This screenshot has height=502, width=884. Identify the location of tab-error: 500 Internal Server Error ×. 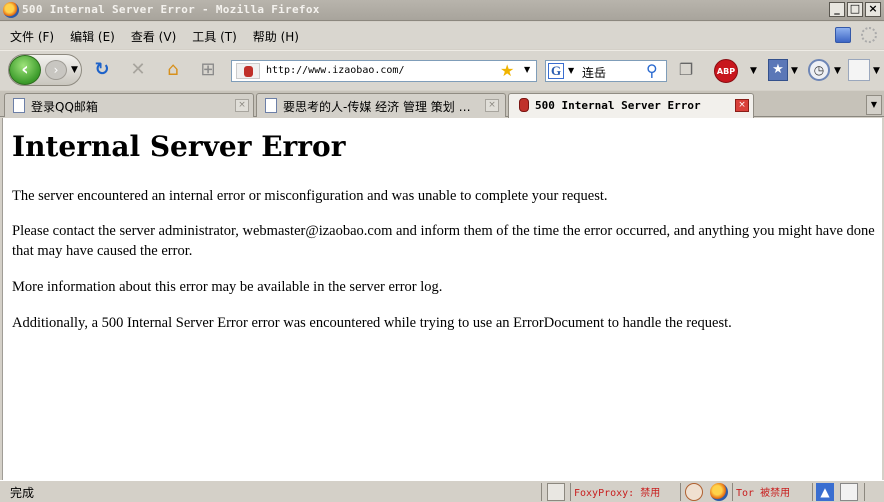
(631, 105).